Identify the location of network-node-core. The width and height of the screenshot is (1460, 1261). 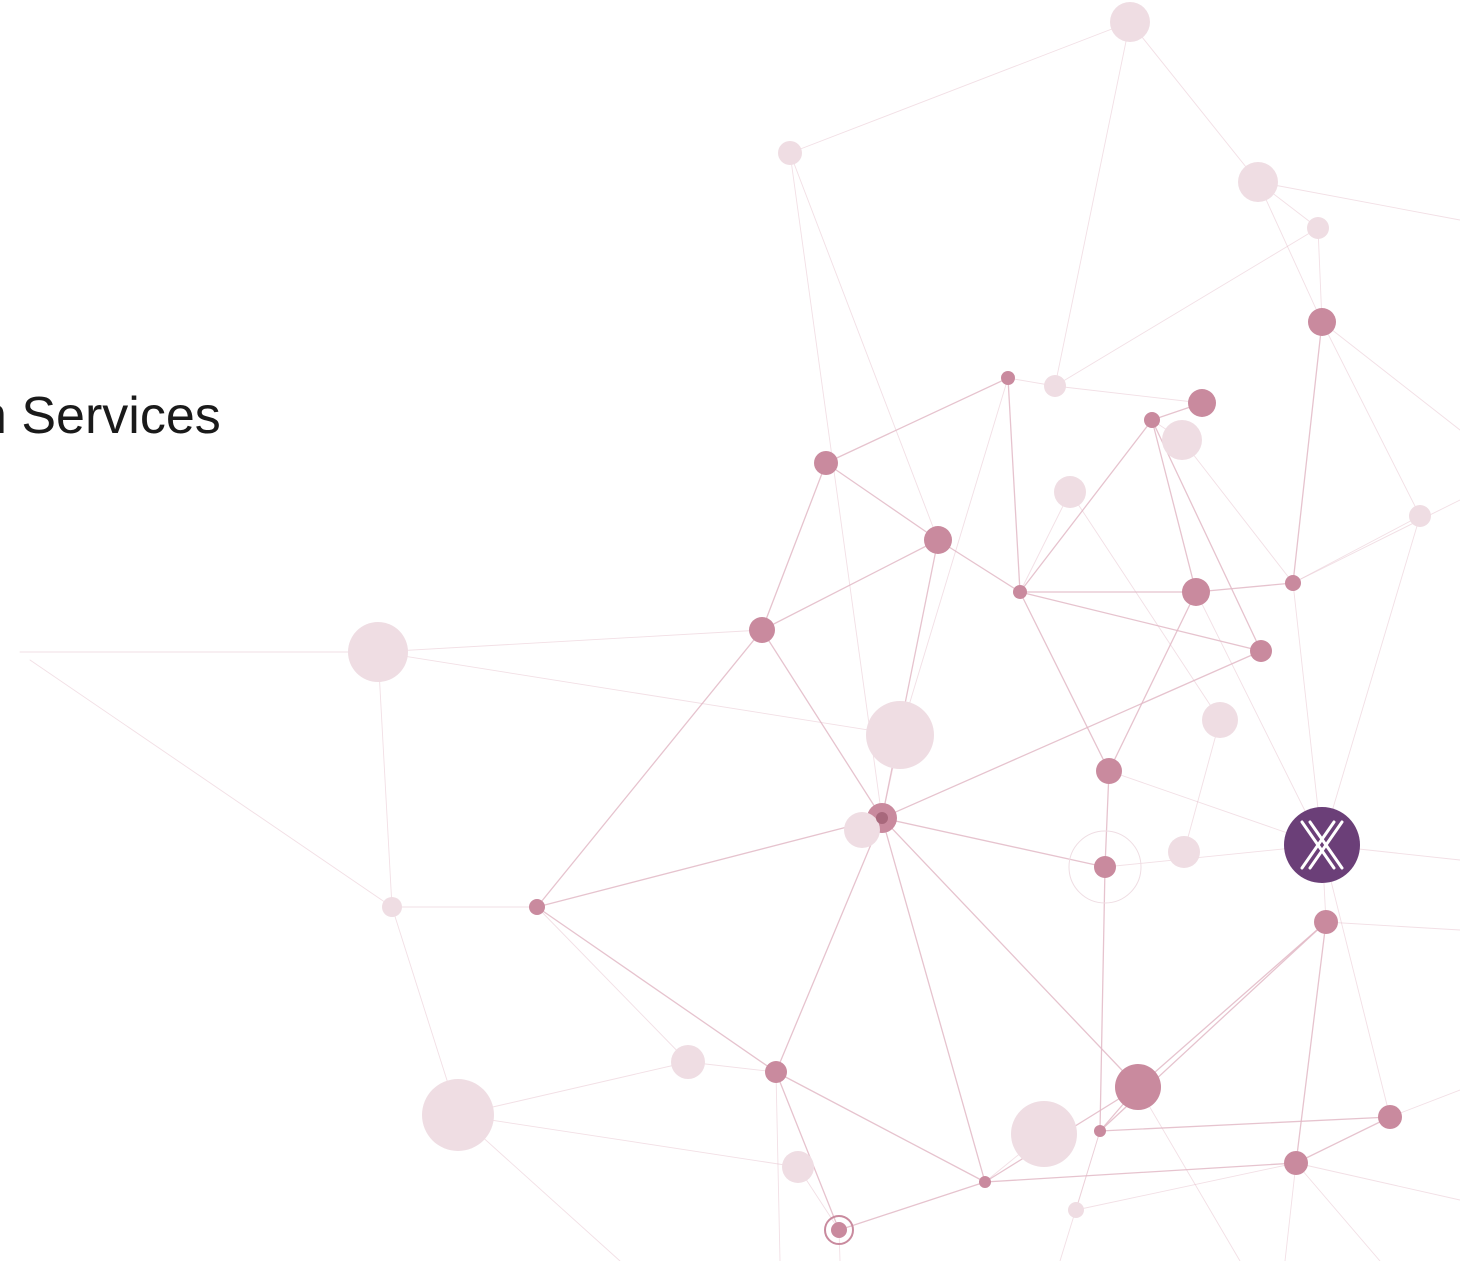
(882, 818).